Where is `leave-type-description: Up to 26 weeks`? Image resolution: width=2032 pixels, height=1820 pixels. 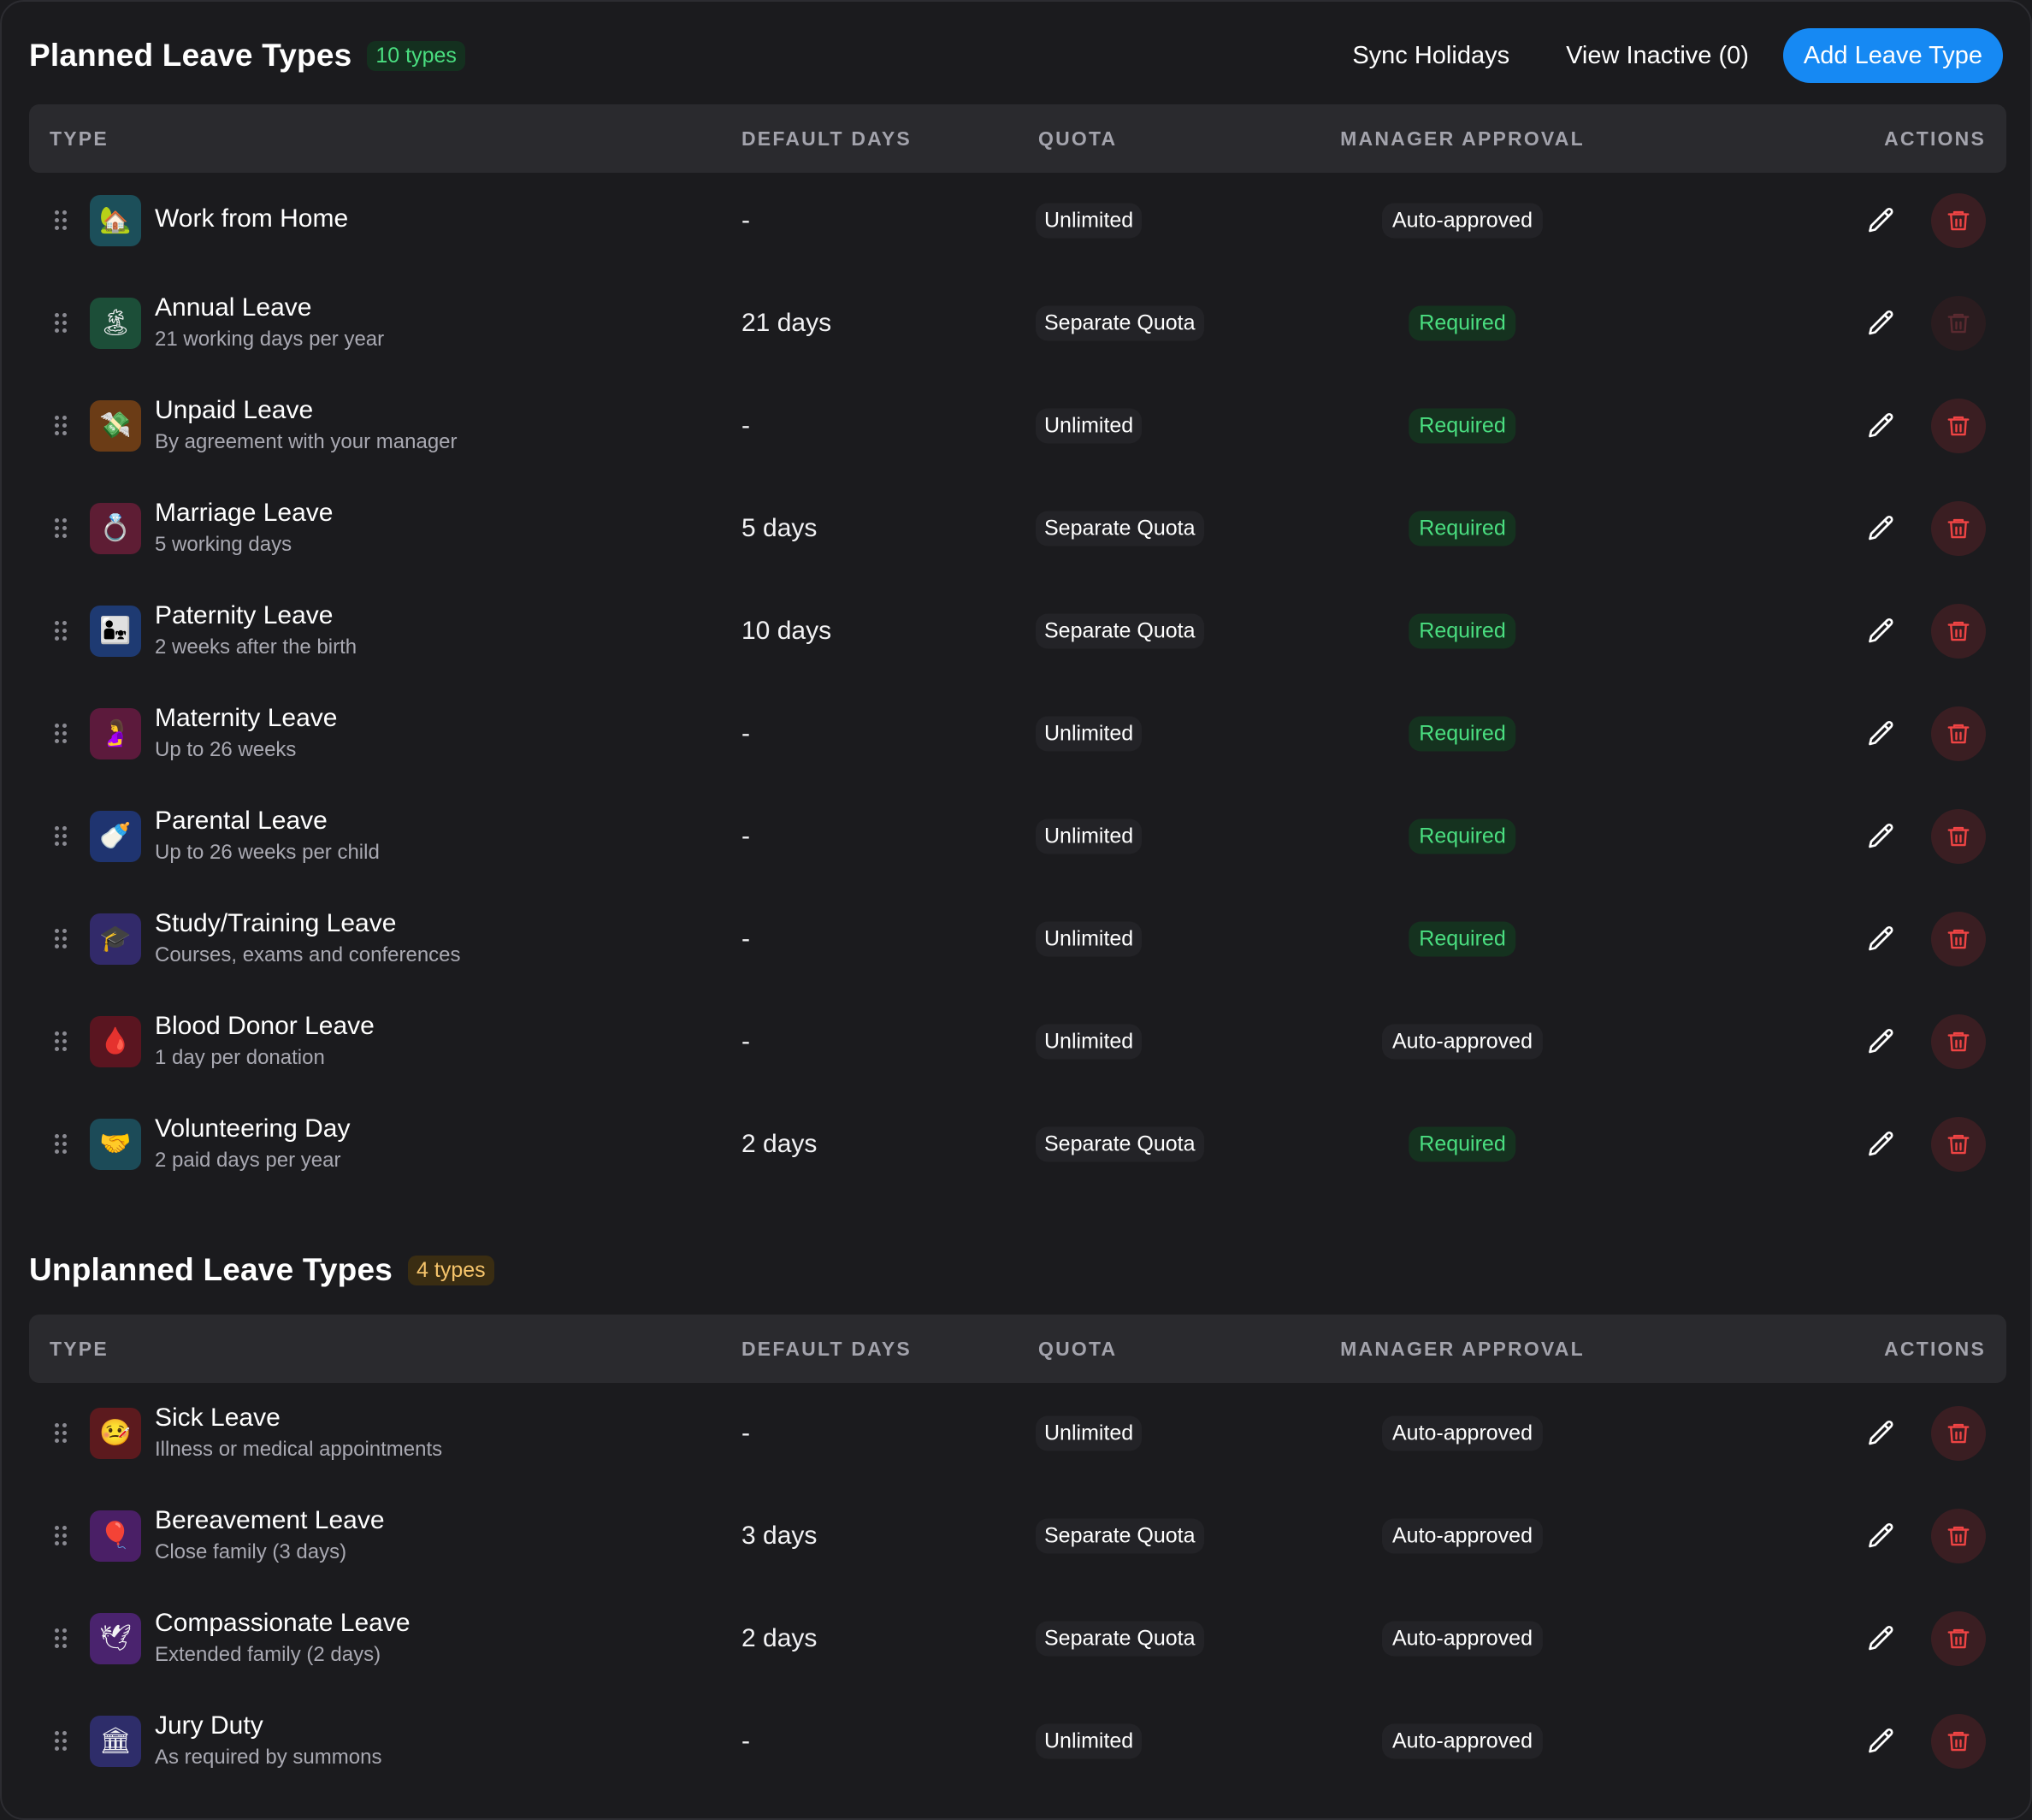
leave-type-description: Up to 26 weeks is located at coordinates (226, 750).